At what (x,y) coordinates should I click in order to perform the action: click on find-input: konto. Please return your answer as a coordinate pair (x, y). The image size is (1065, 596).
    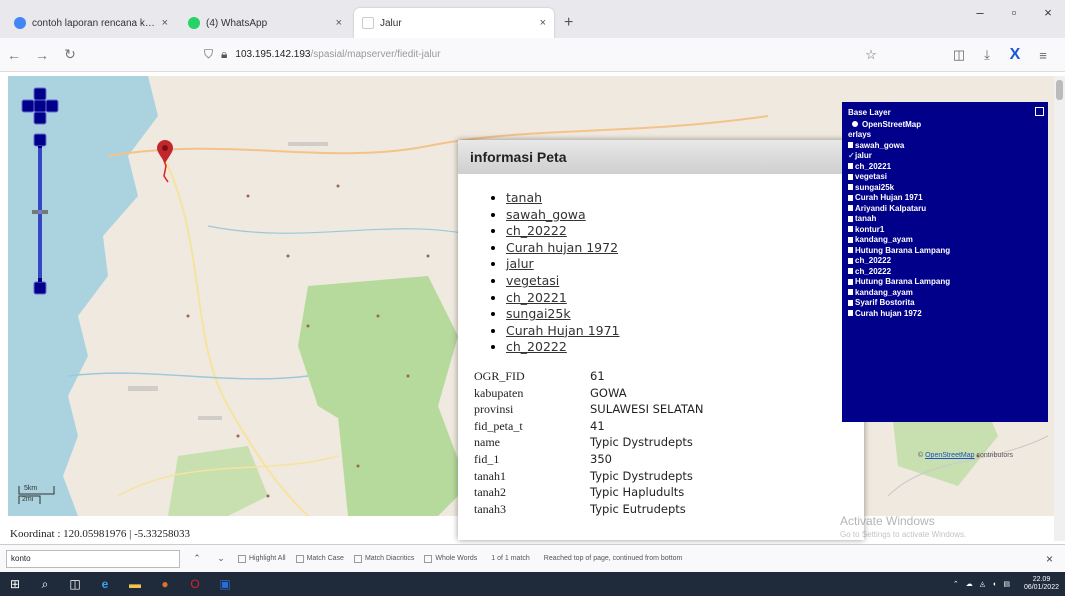
    Looking at the image, I should click on (93, 558).